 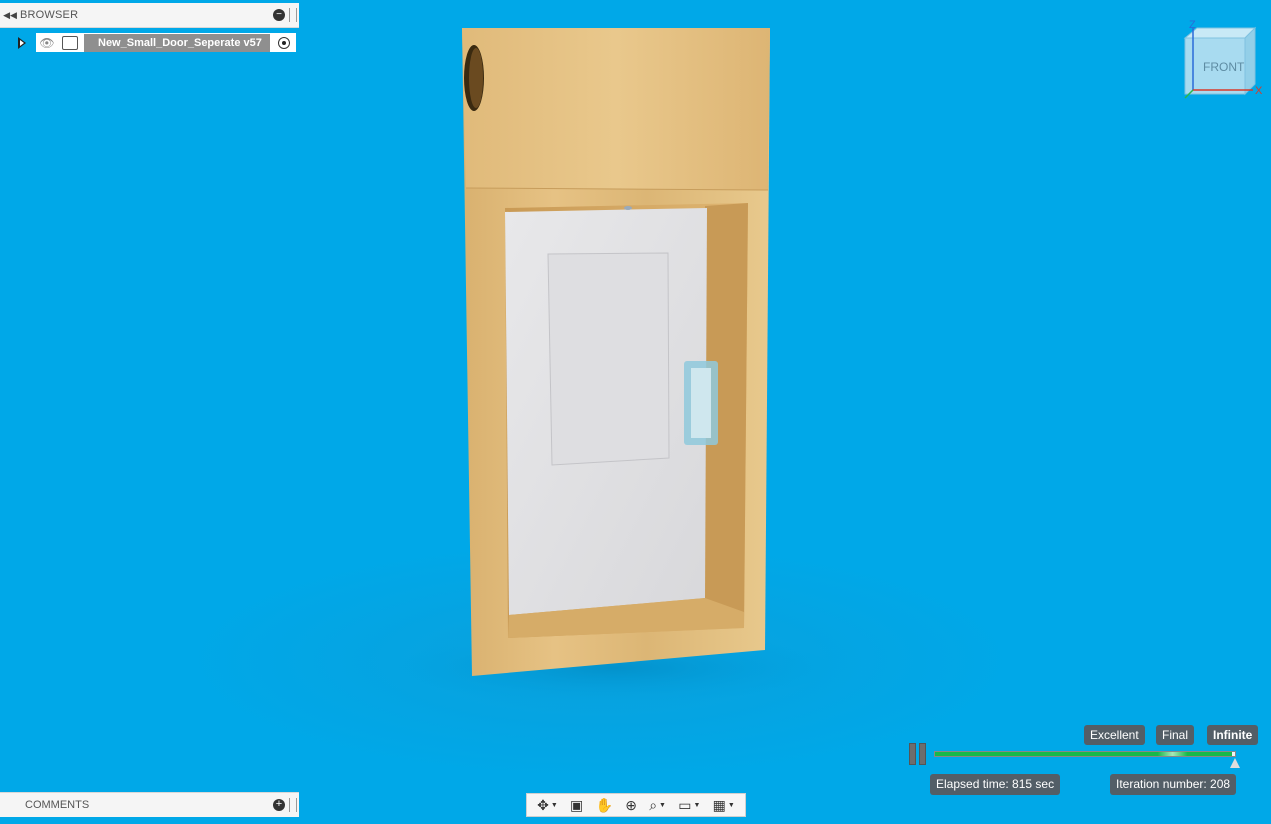 What do you see at coordinates (57, 805) in the screenshot?
I see `comments-title: COMMENTS` at bounding box center [57, 805].